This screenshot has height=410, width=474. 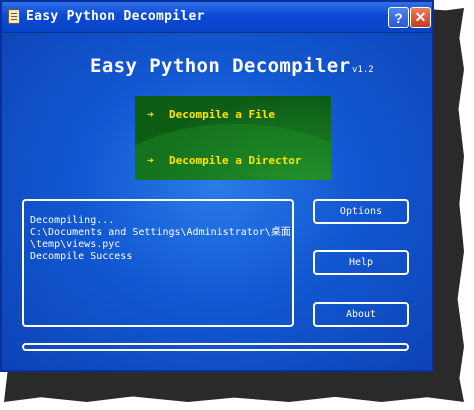 What do you see at coordinates (363, 70) in the screenshot?
I see `version-label: v1.2` at bounding box center [363, 70].